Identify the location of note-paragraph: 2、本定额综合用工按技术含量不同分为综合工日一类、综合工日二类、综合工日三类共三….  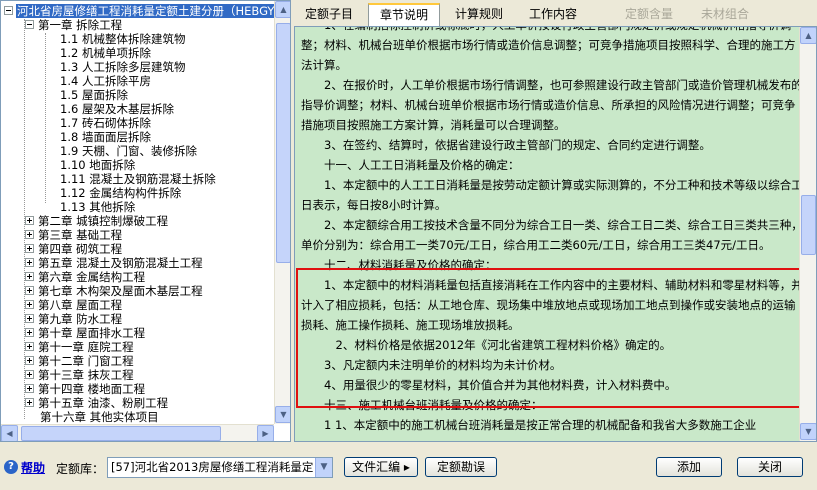
(552, 235).